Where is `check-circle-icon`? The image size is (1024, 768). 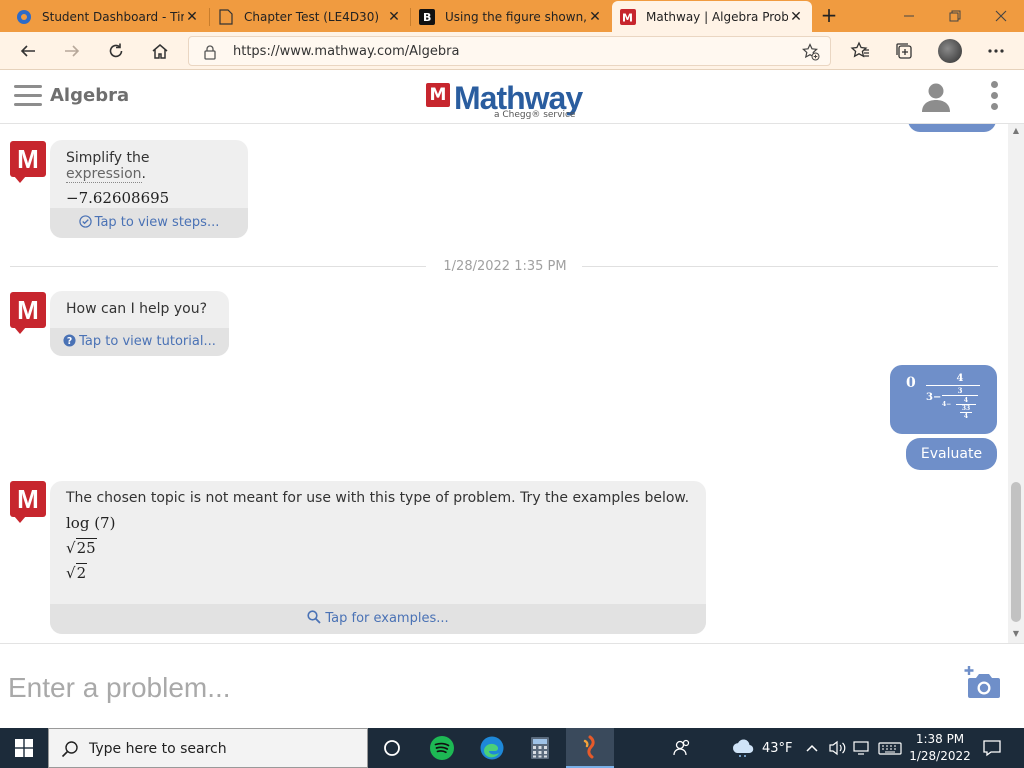 check-circle-icon is located at coordinates (85, 221).